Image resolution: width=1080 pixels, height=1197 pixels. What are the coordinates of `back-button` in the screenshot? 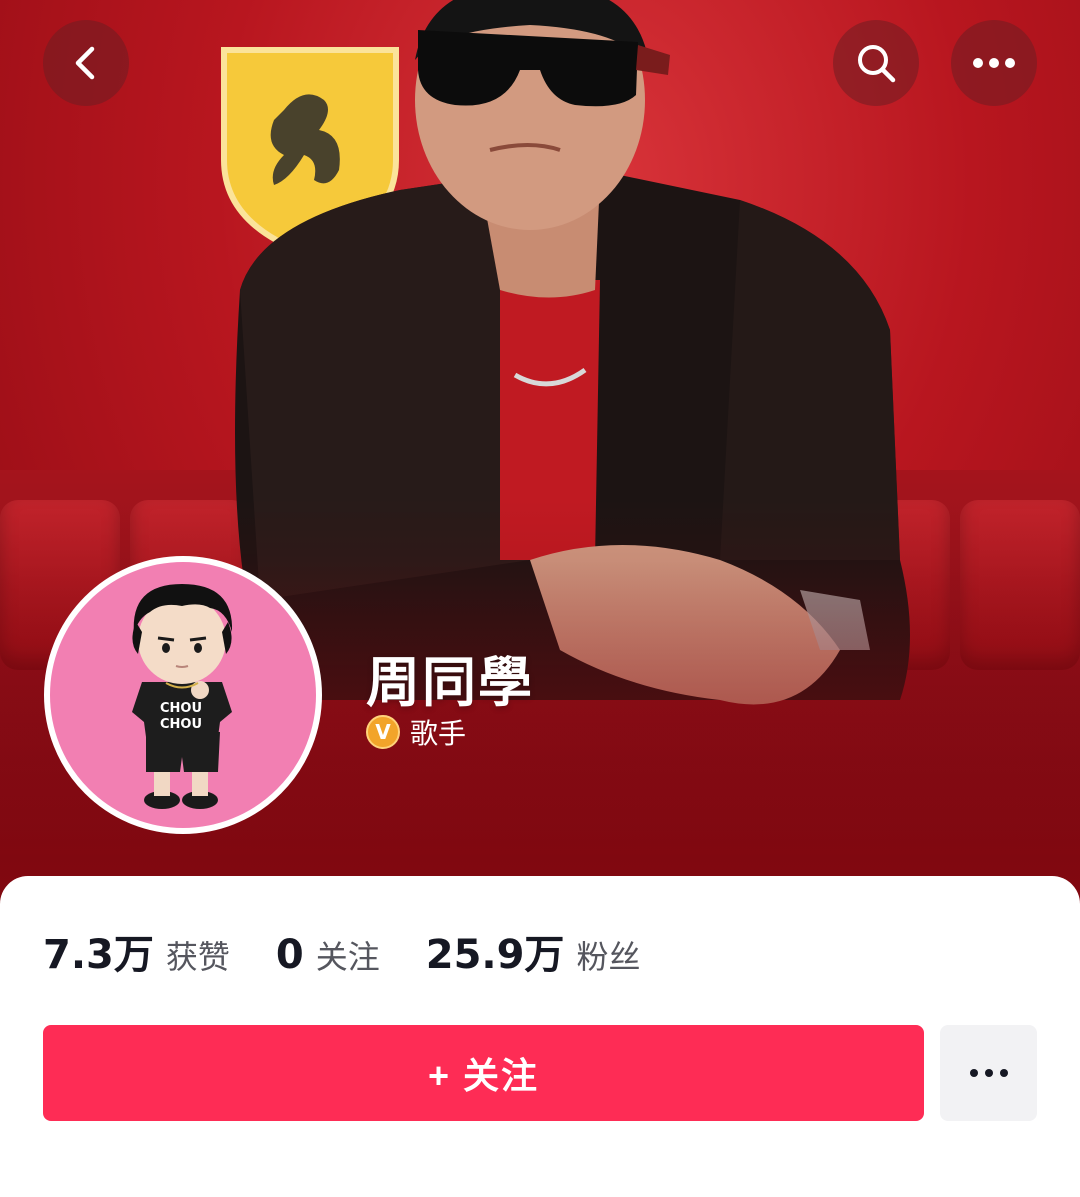 It's located at (86, 63).